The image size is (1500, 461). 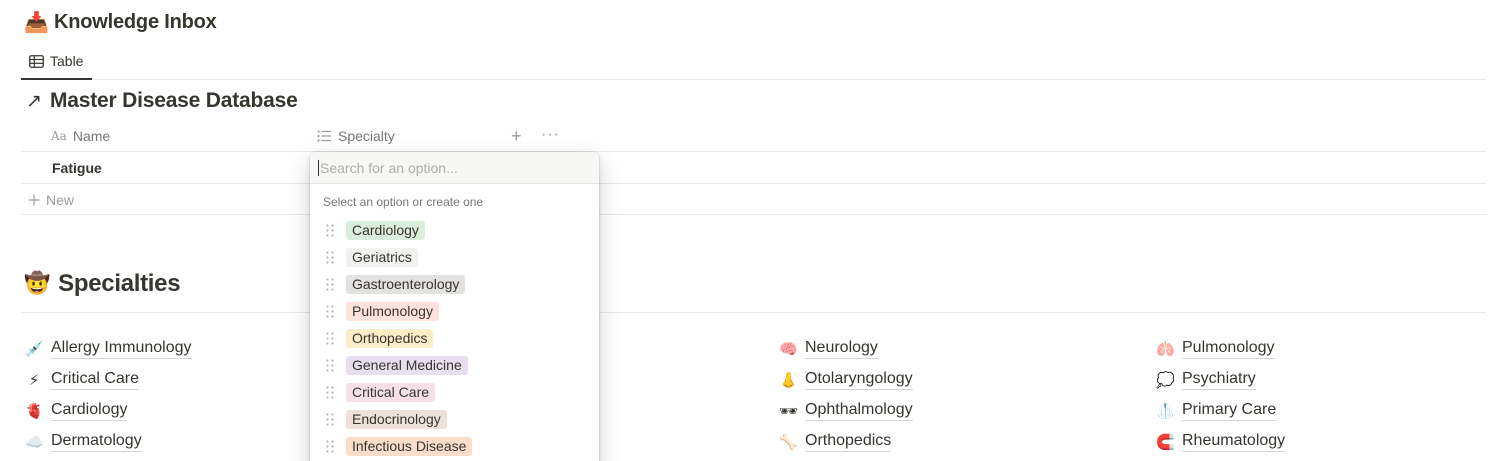 I want to click on specialty-link-primary-care: 🥼 Primary Care, so click(x=1216, y=410).